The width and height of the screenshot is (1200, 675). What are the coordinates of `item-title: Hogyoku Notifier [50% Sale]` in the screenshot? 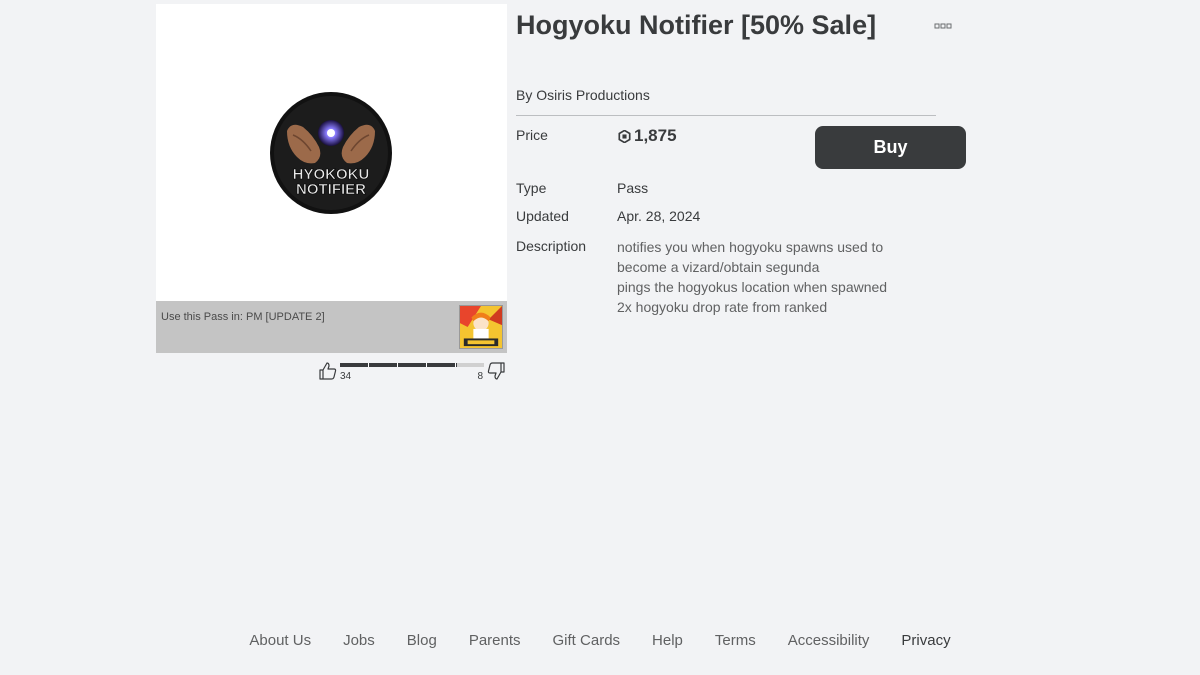 It's located at (696, 25).